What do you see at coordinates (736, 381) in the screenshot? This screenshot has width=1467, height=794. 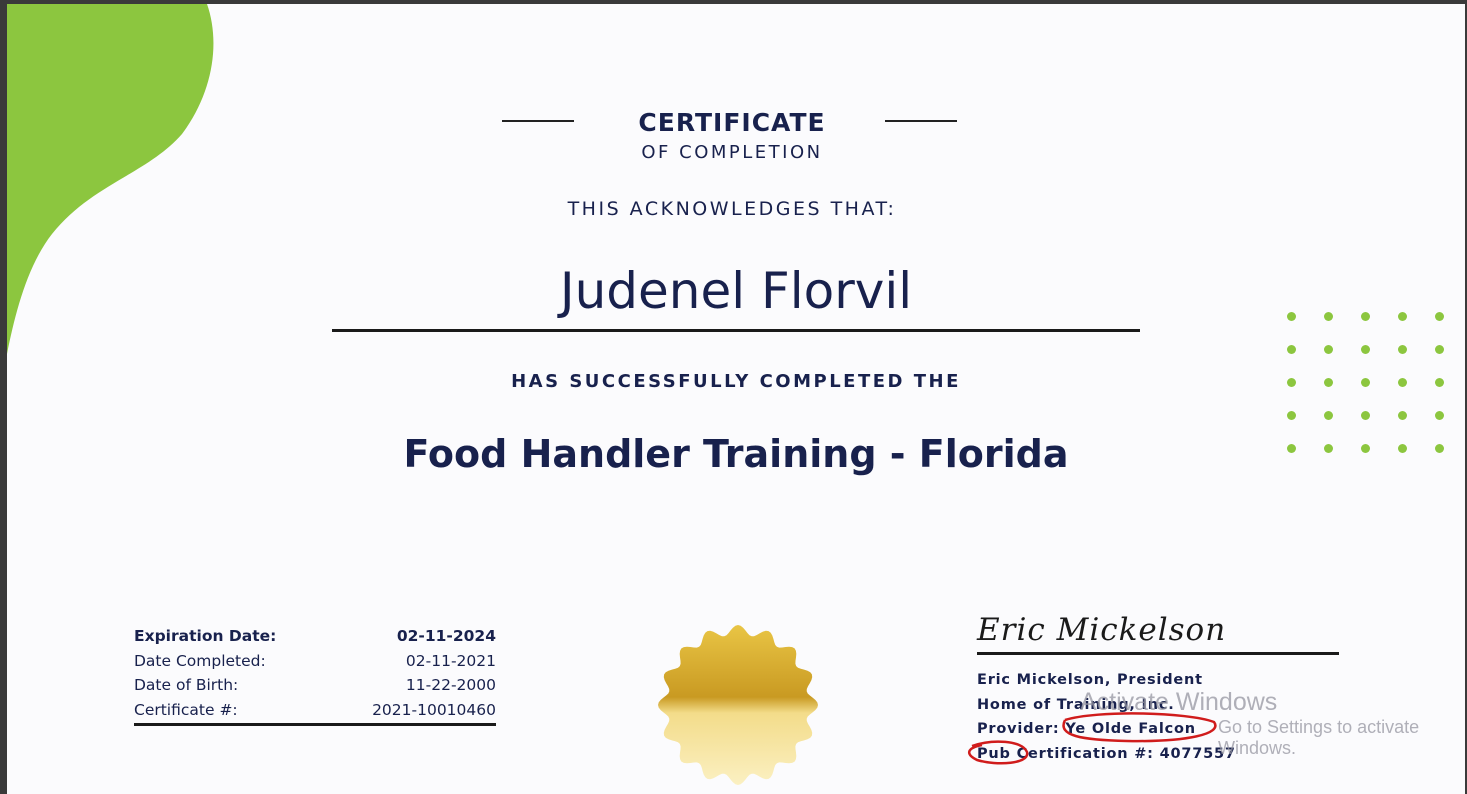 I see `completed-text: HAS SUCCESSFULLY COMPLETED THE` at bounding box center [736, 381].